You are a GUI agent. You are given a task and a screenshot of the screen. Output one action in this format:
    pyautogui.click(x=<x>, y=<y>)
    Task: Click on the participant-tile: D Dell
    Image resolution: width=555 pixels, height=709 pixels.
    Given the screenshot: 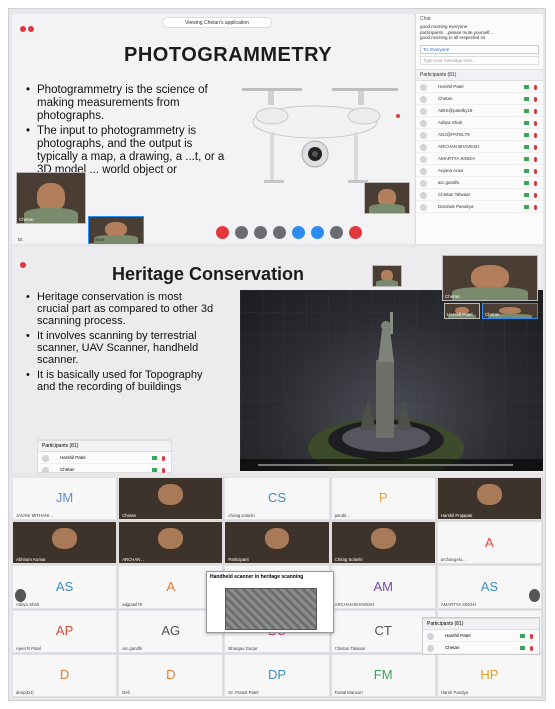 What is the action you would take?
    pyautogui.click(x=171, y=675)
    